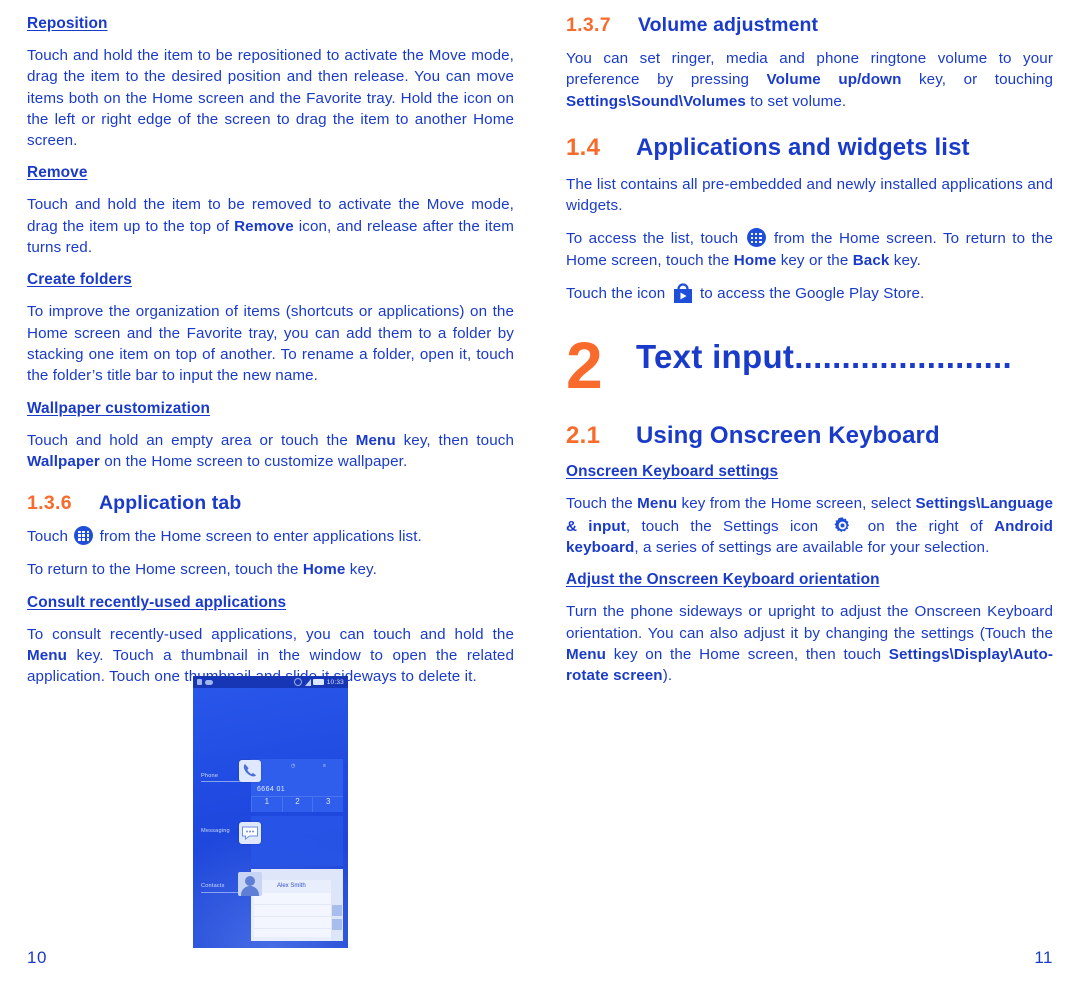 This screenshot has height=990, width=1080. What do you see at coordinates (583, 147) in the screenshot?
I see `section-number: 1.4` at bounding box center [583, 147].